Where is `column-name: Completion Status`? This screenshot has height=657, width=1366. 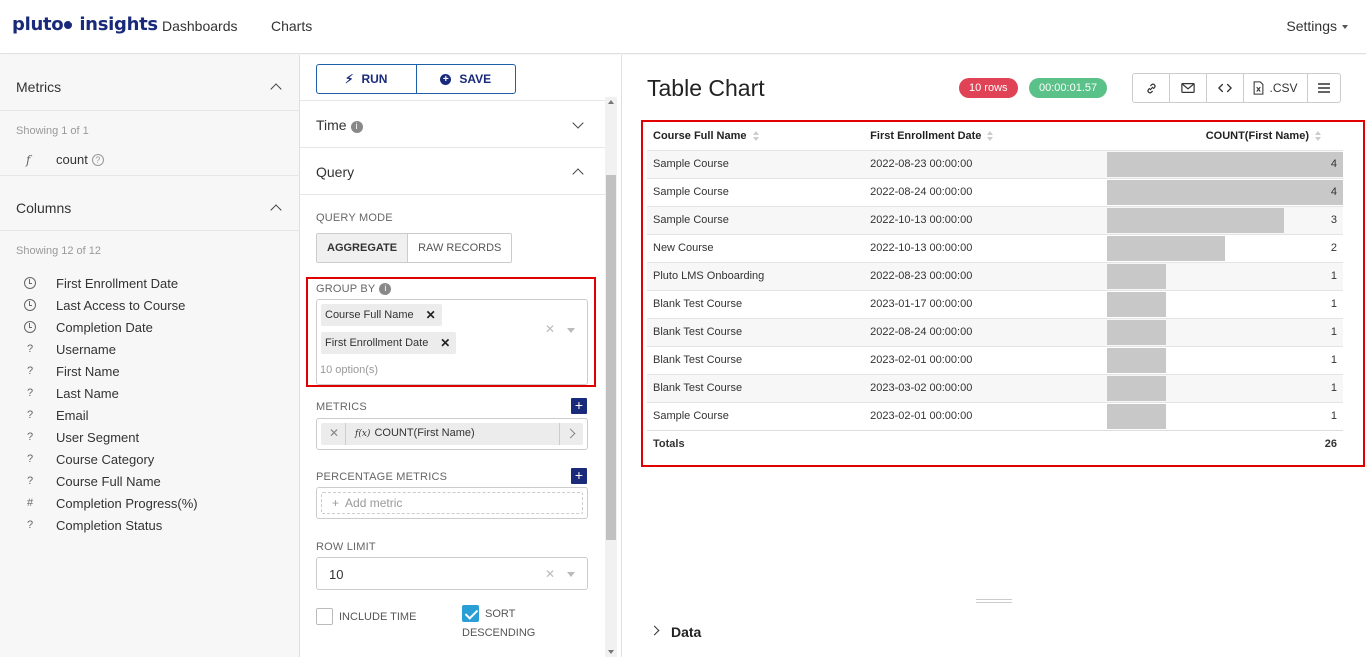 column-name: Completion Status is located at coordinates (109, 525).